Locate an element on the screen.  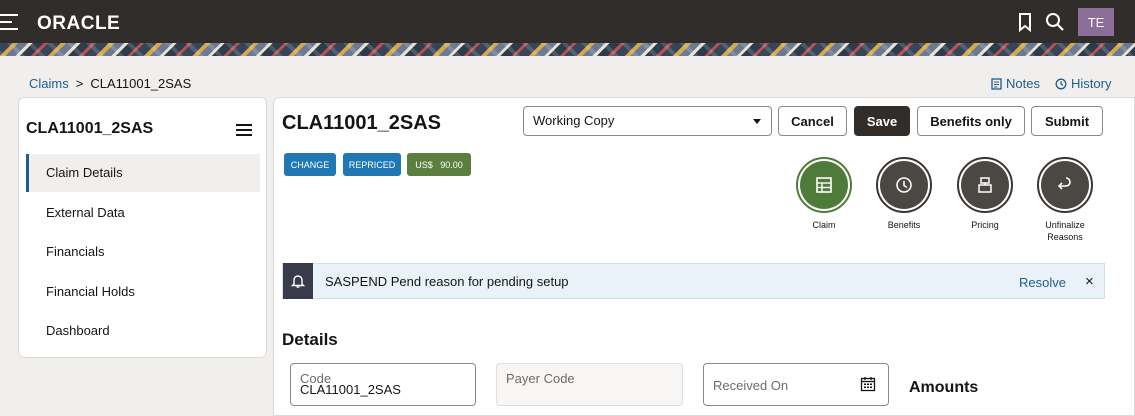
sidebar-item-financial-holds: Financial Holds is located at coordinates (143, 292).